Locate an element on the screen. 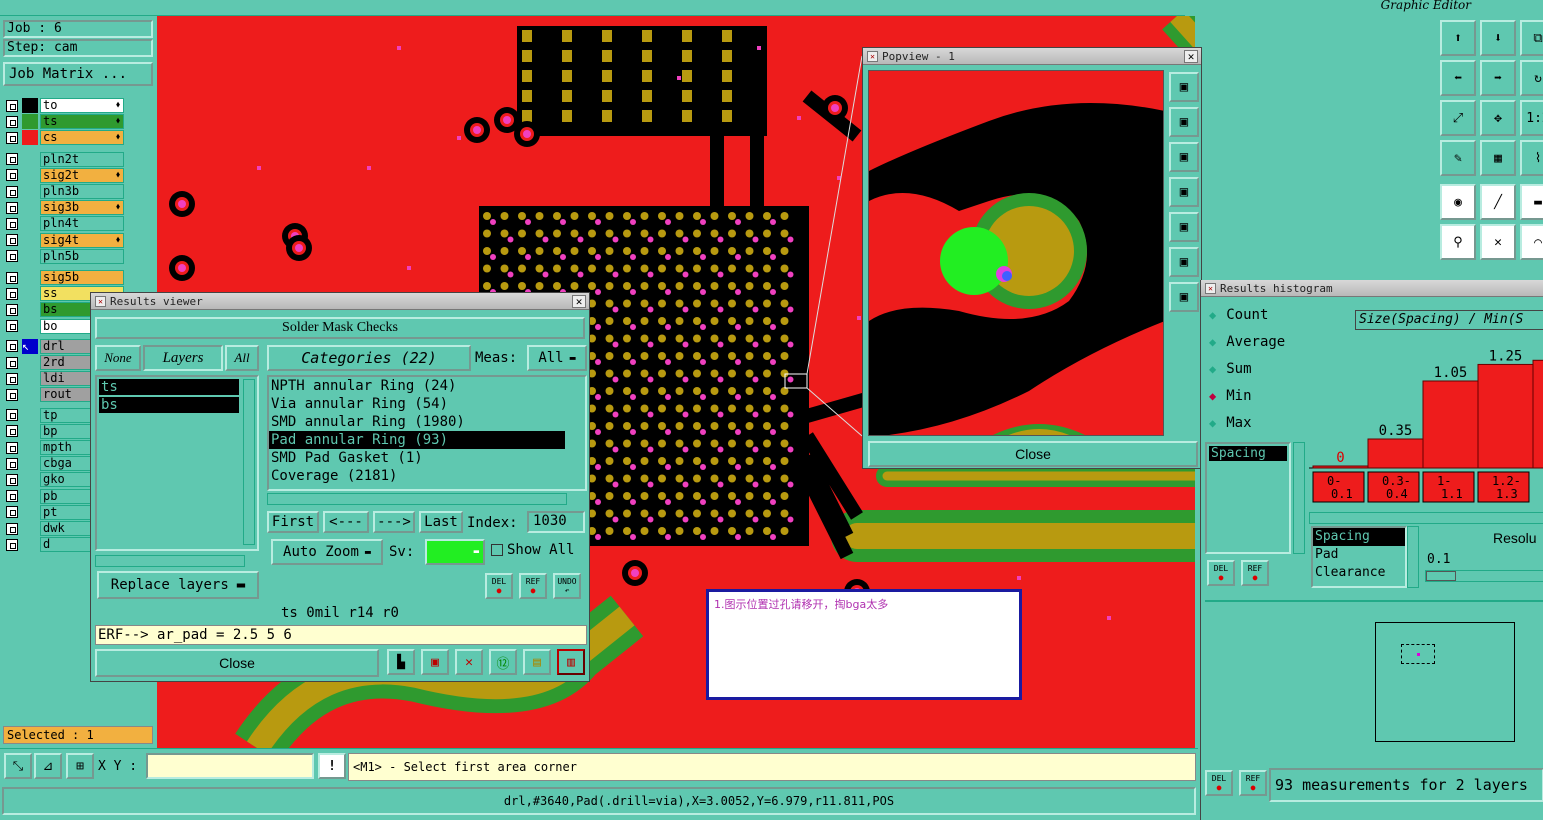 Image resolution: width=1543 pixels, height=820 pixels. histogram-option-average: ◆ Average is located at coordinates (1247, 342).